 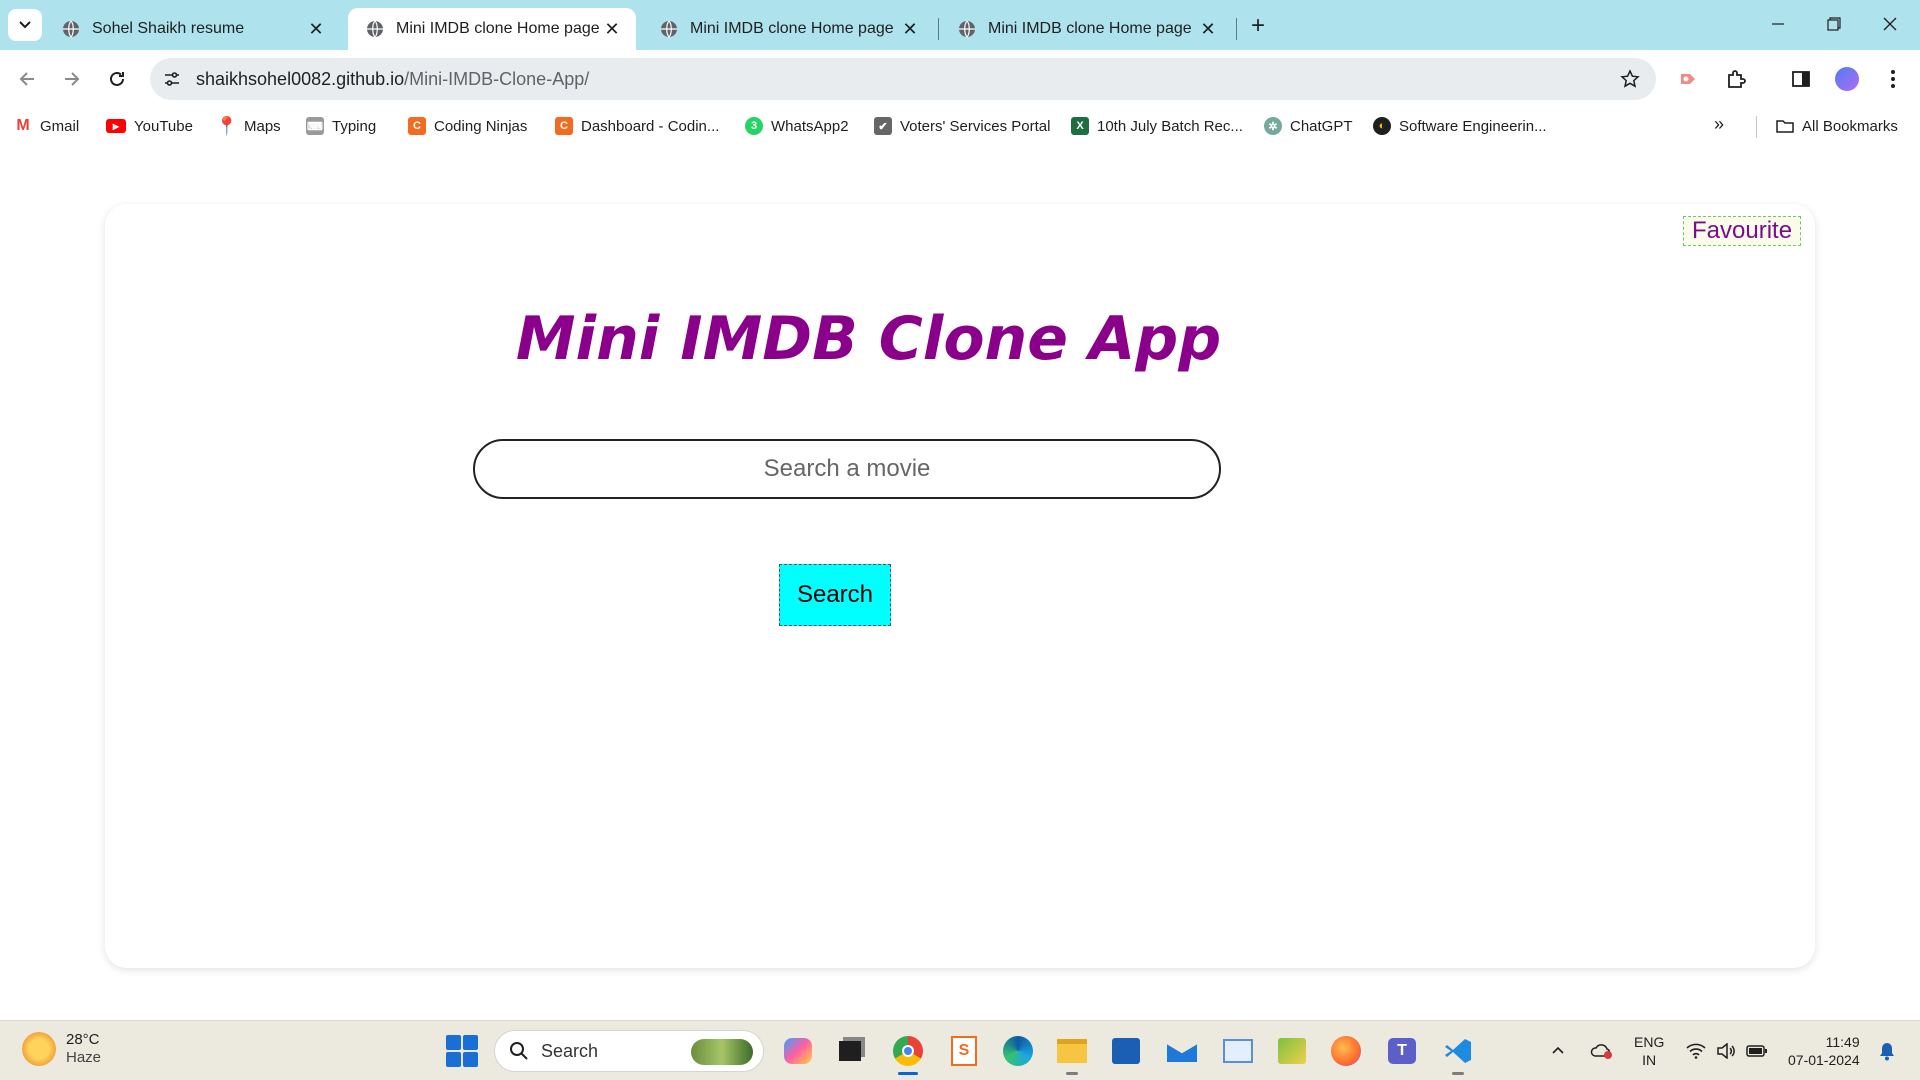 What do you see at coordinates (1182, 1051) in the screenshot?
I see `mail-icon` at bounding box center [1182, 1051].